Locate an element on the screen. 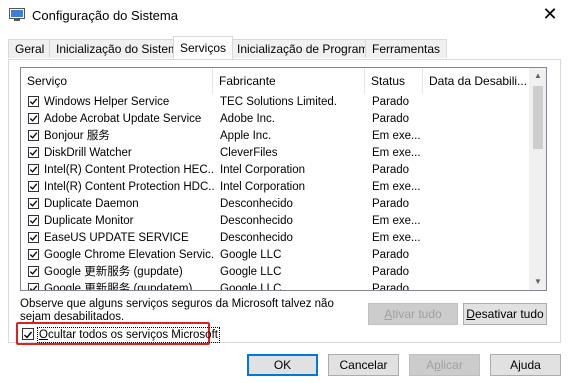 The height and width of the screenshot is (383, 570). enable-all-button: Ativar tudo is located at coordinates (413, 314).